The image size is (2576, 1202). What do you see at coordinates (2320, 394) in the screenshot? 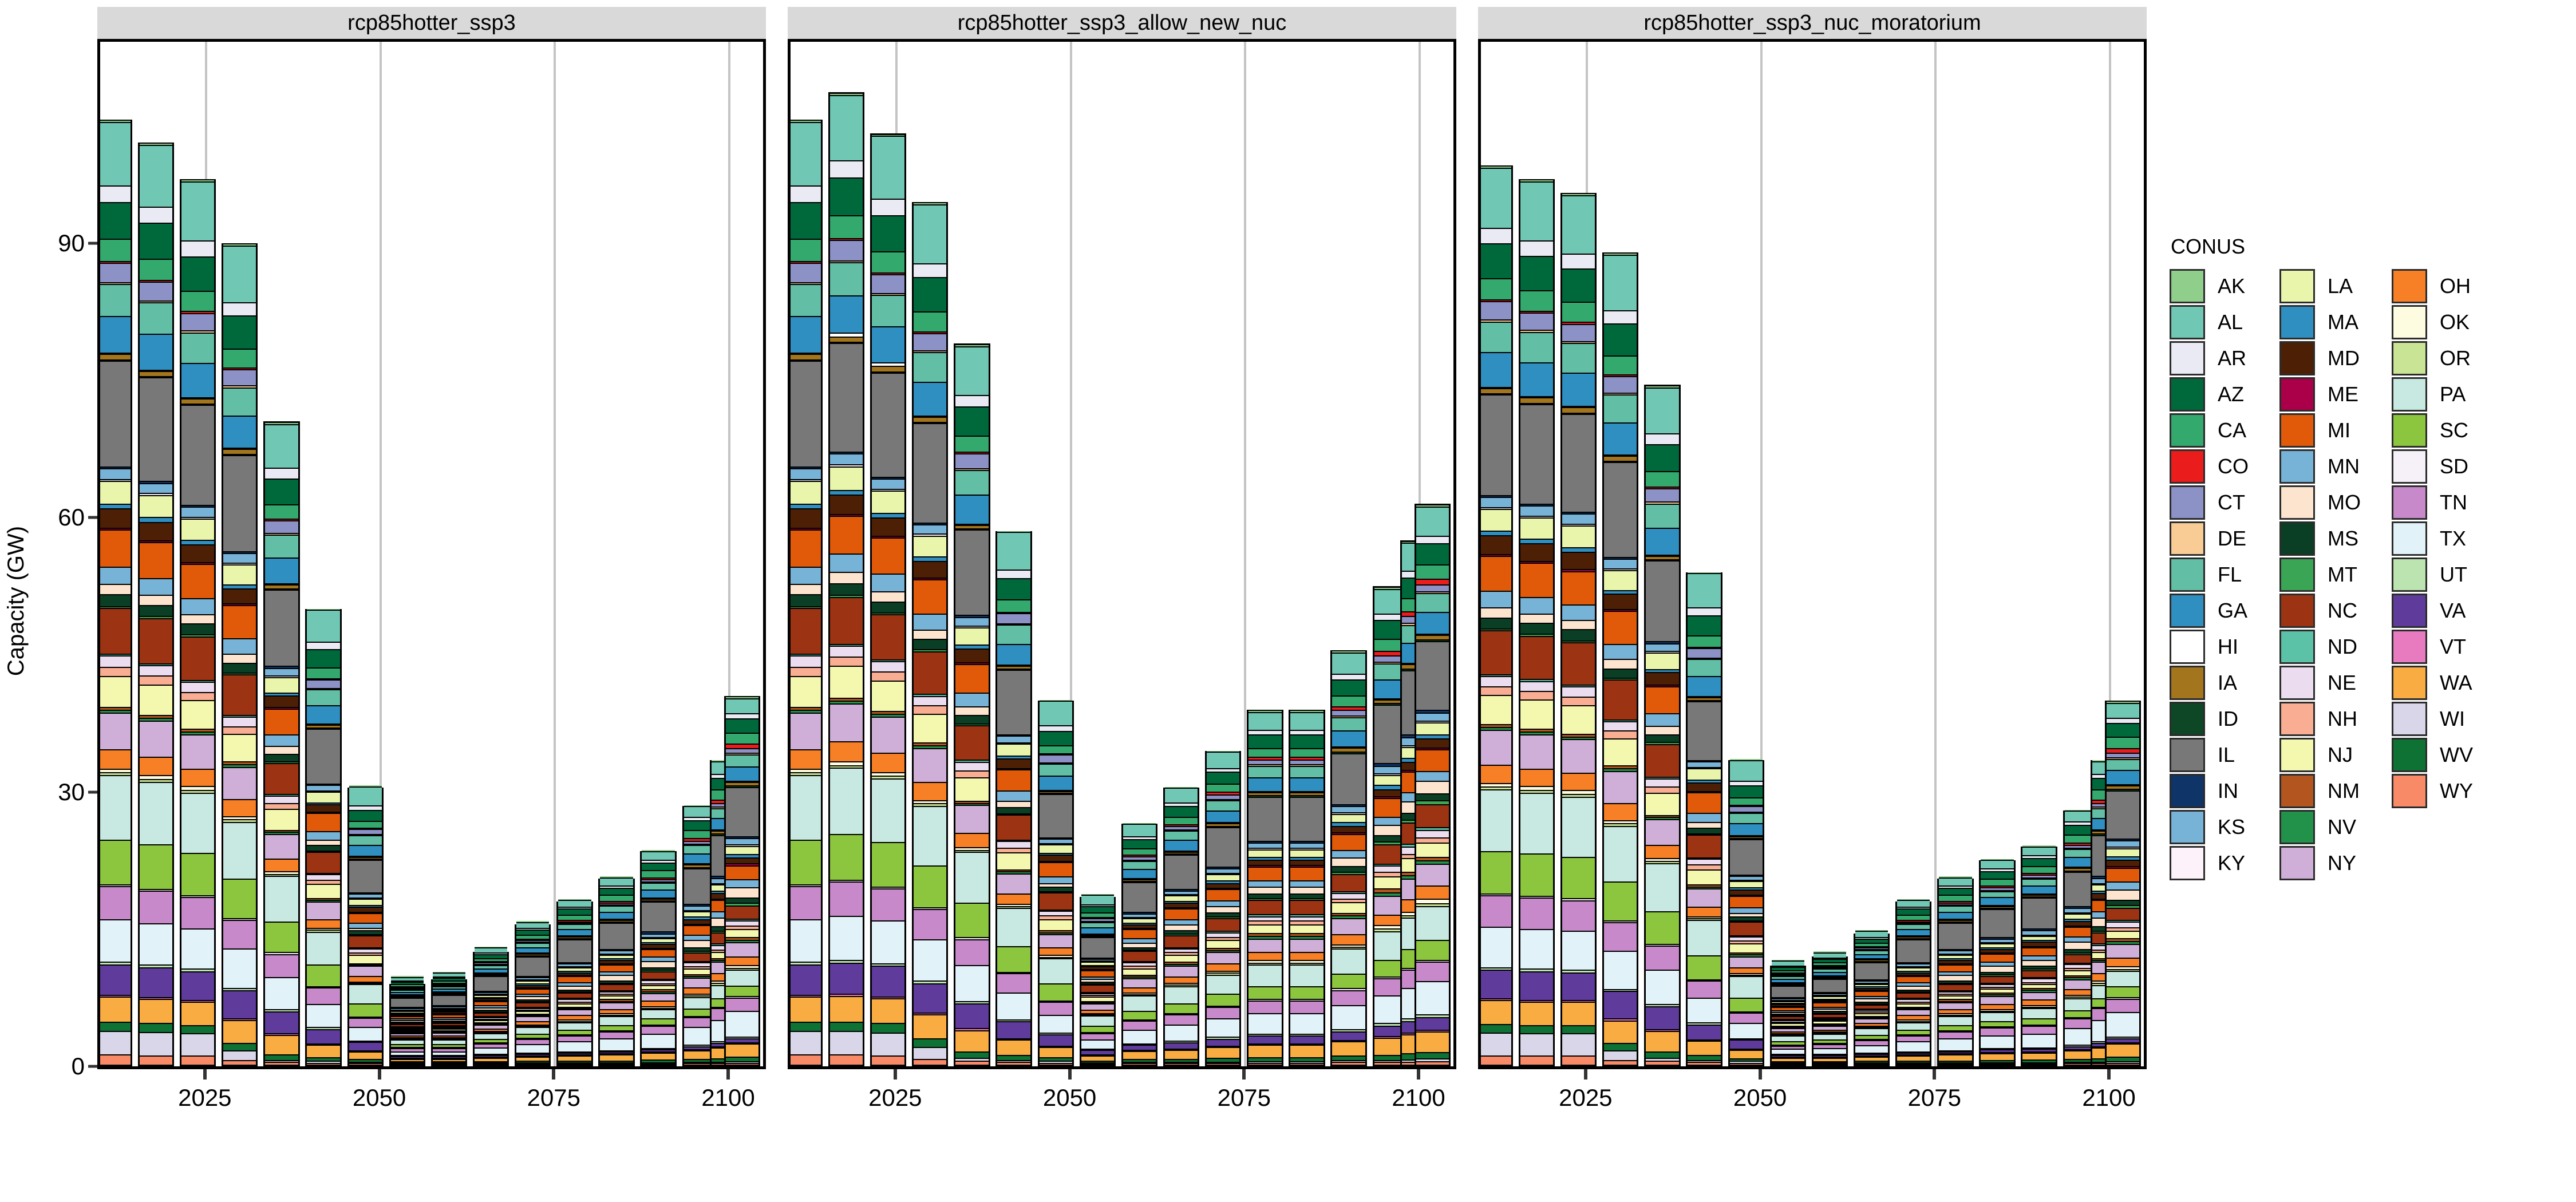
I see `legend-item: ME` at bounding box center [2320, 394].